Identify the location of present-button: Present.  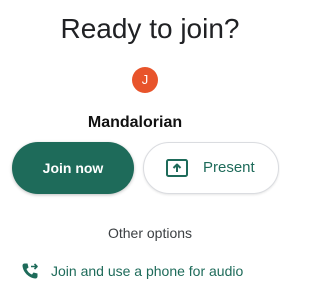
(211, 168).